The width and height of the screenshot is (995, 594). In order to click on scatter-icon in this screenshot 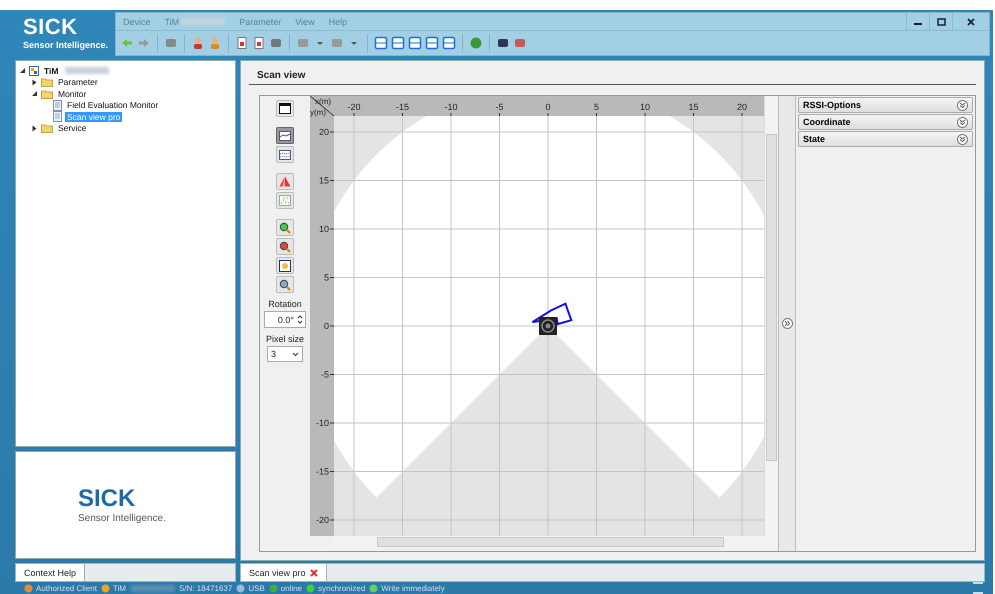, I will do `click(285, 200)`.